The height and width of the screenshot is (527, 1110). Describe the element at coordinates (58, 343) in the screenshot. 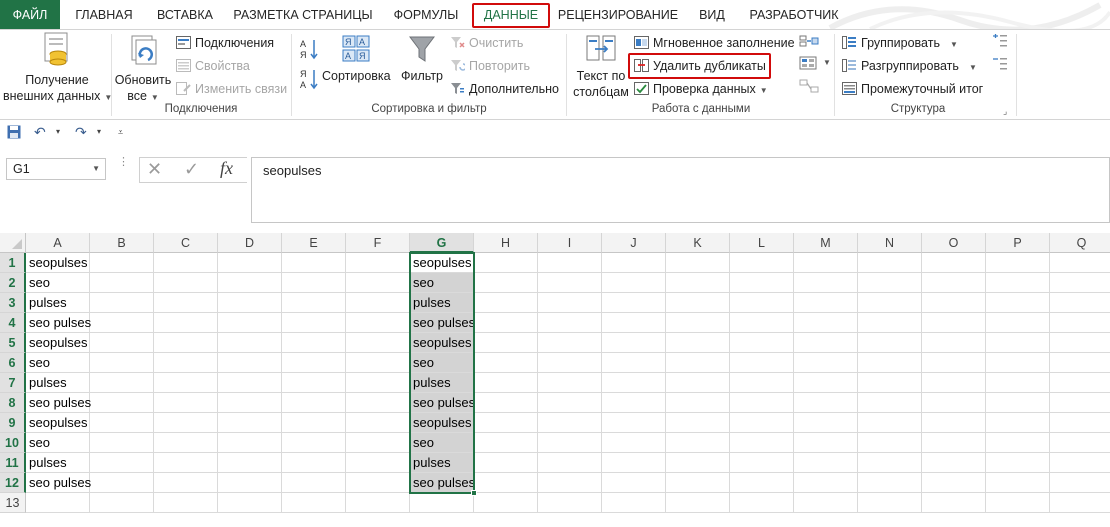

I see `cell-a5: seopulses` at that location.